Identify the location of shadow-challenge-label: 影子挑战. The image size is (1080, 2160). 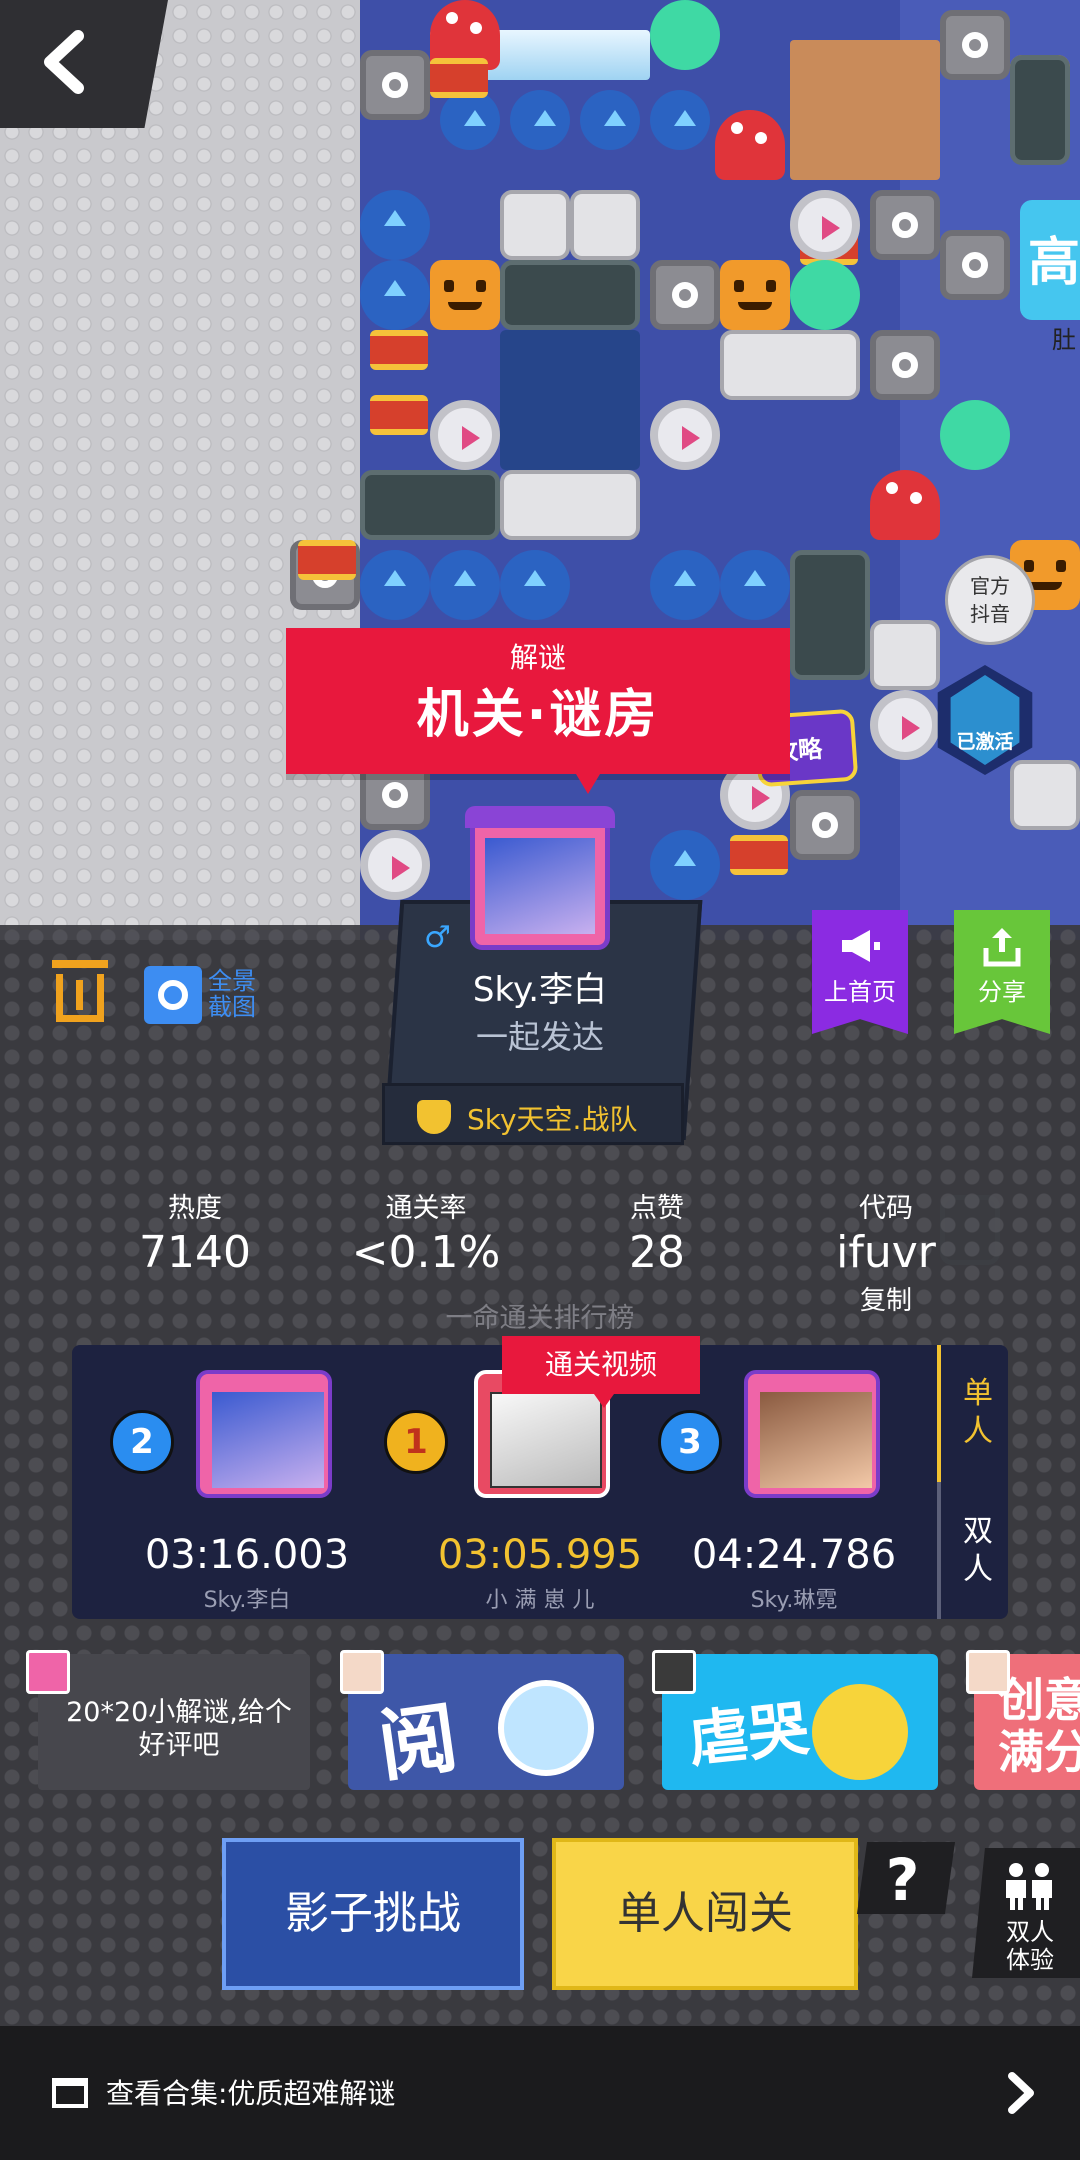
(373, 1913).